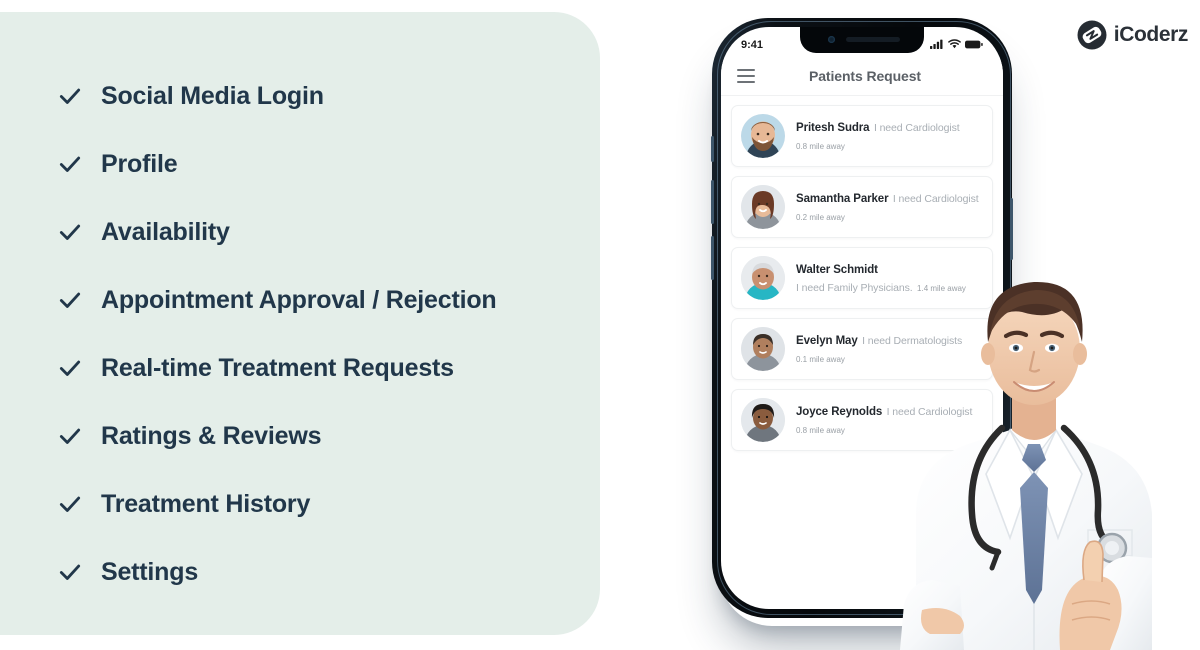 The image size is (1200, 650). Describe the element at coordinates (712, 258) in the screenshot. I see `volume-down-button` at that location.